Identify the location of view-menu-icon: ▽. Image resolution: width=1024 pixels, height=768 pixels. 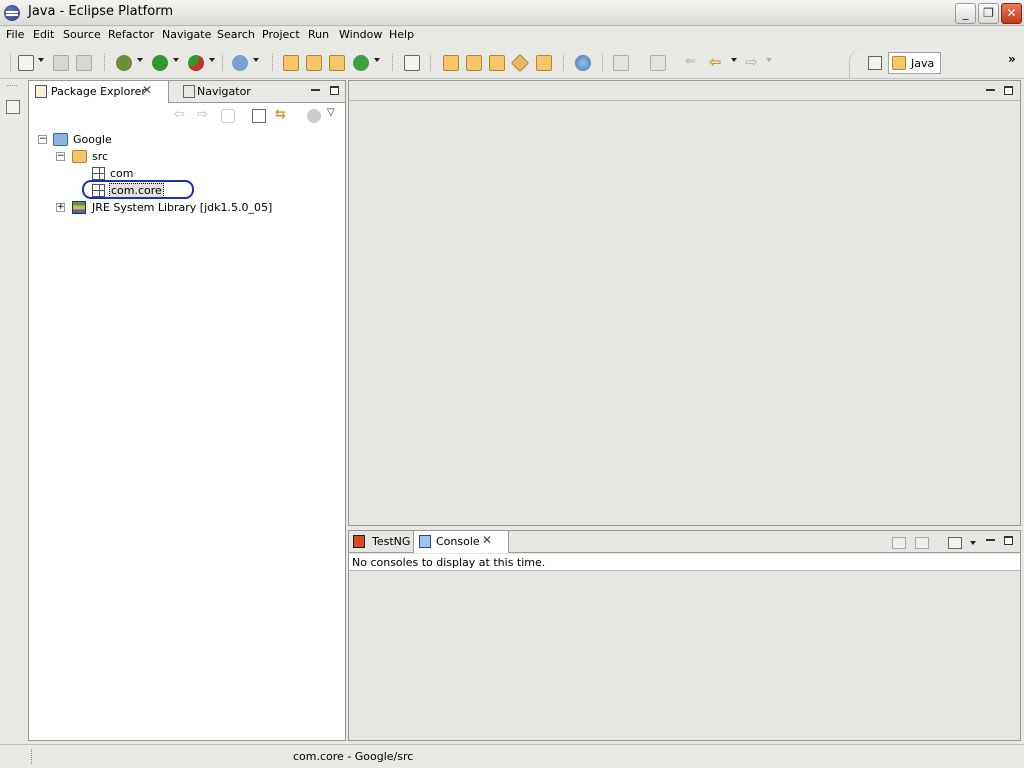
(334, 114).